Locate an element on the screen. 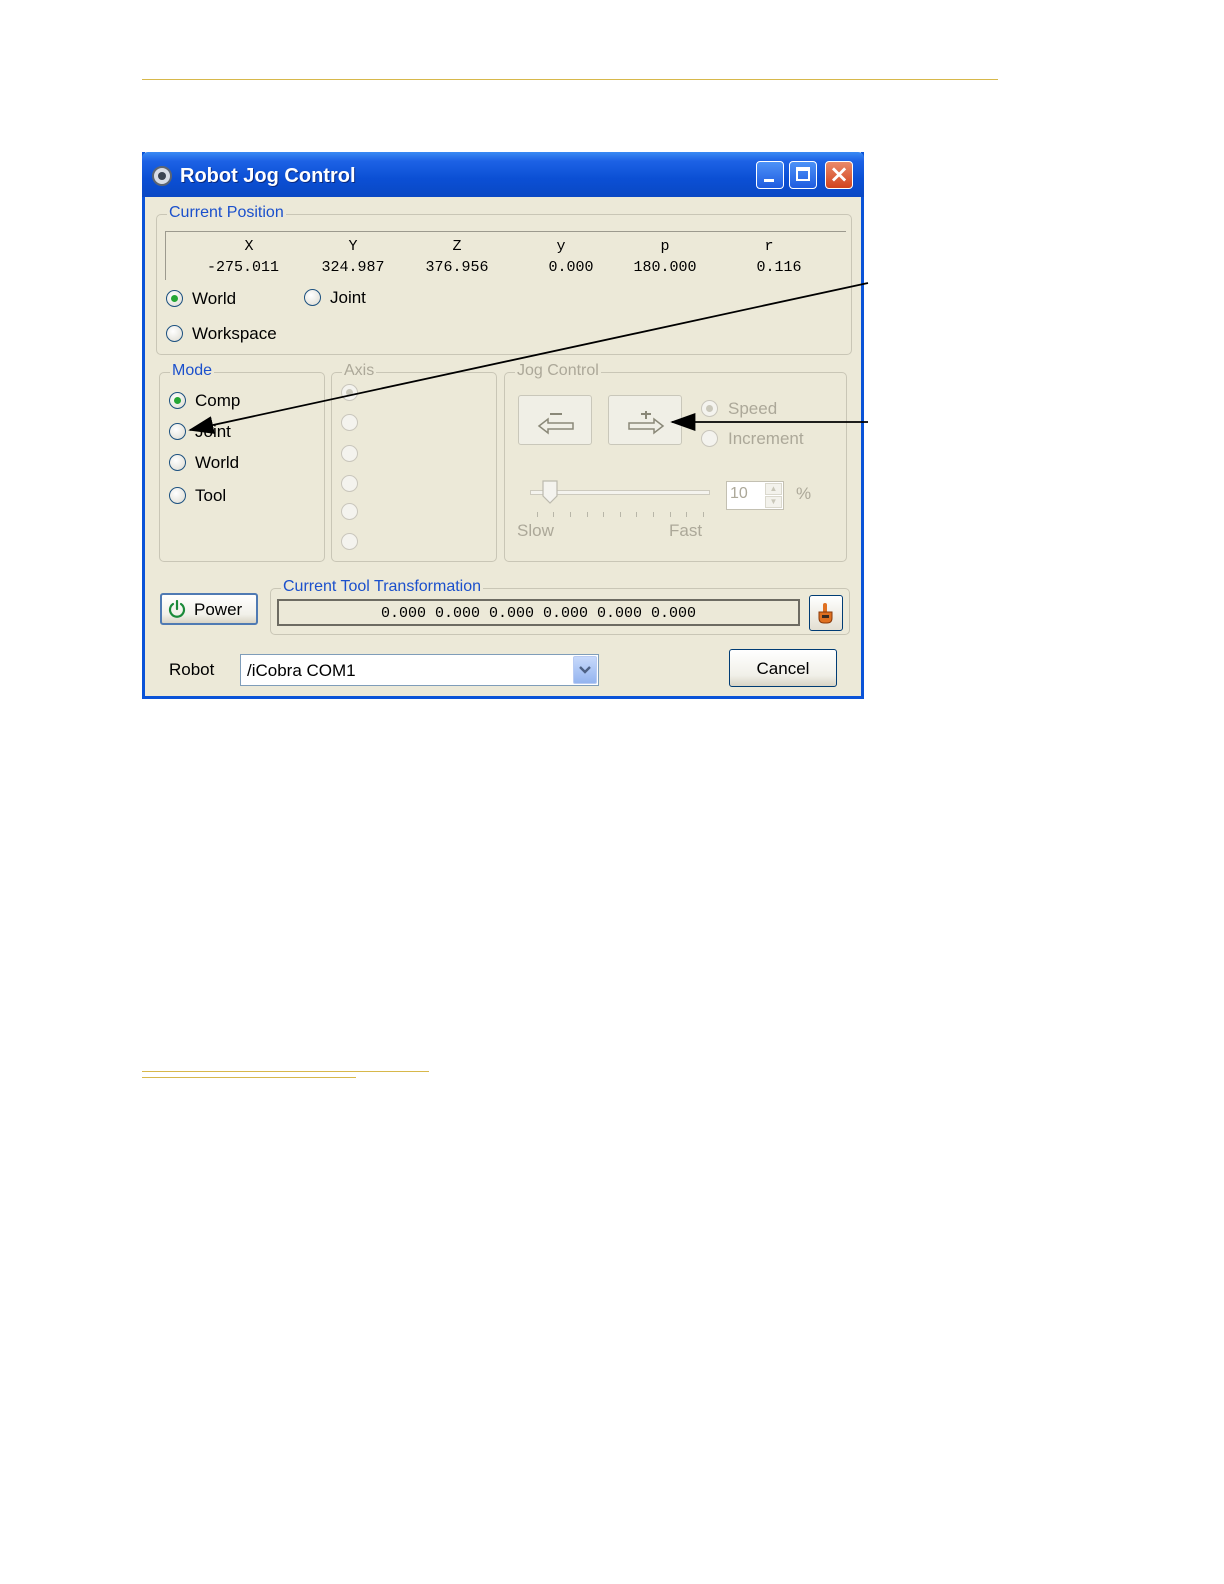 Image resolution: width=1224 pixels, height=1584 pixels. callout-arrow-joint-mode is located at coordinates (528, 358).